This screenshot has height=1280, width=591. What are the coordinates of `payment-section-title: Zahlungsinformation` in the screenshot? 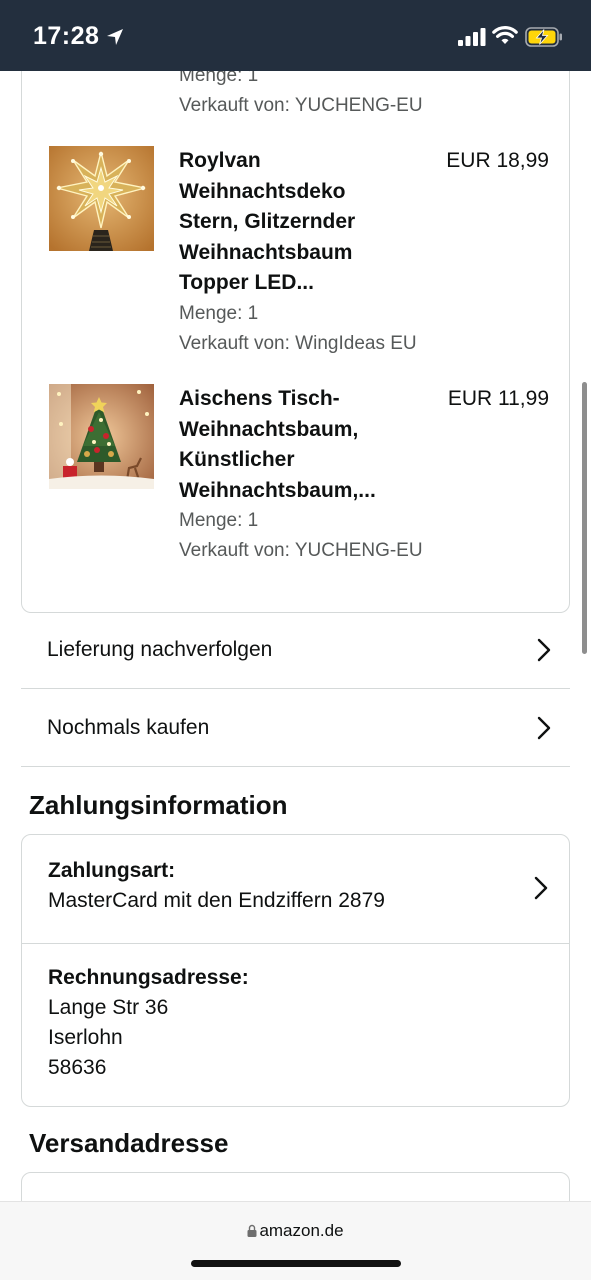 It's located at (158, 805).